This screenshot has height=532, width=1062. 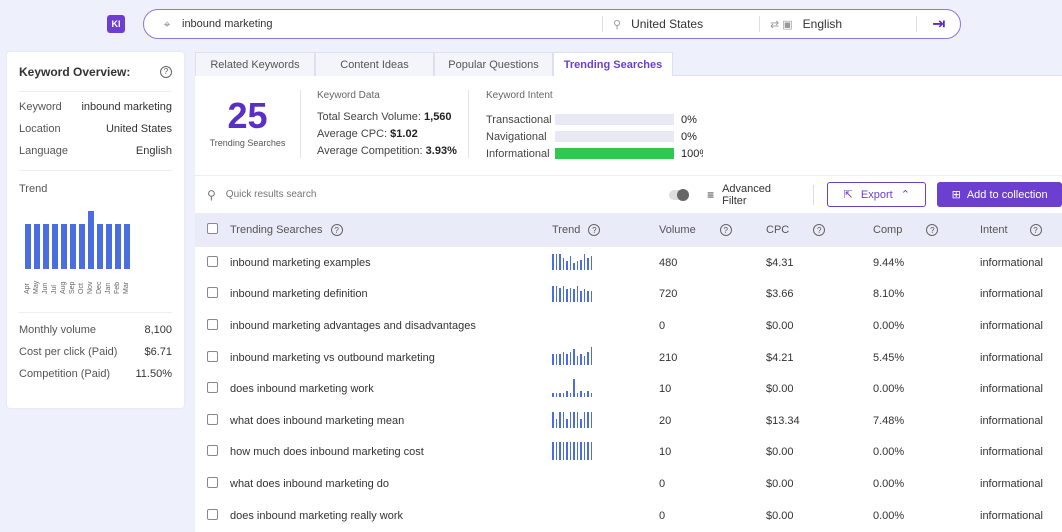 What do you see at coordinates (681, 24) in the screenshot?
I see `location-select: ⚲ United States` at bounding box center [681, 24].